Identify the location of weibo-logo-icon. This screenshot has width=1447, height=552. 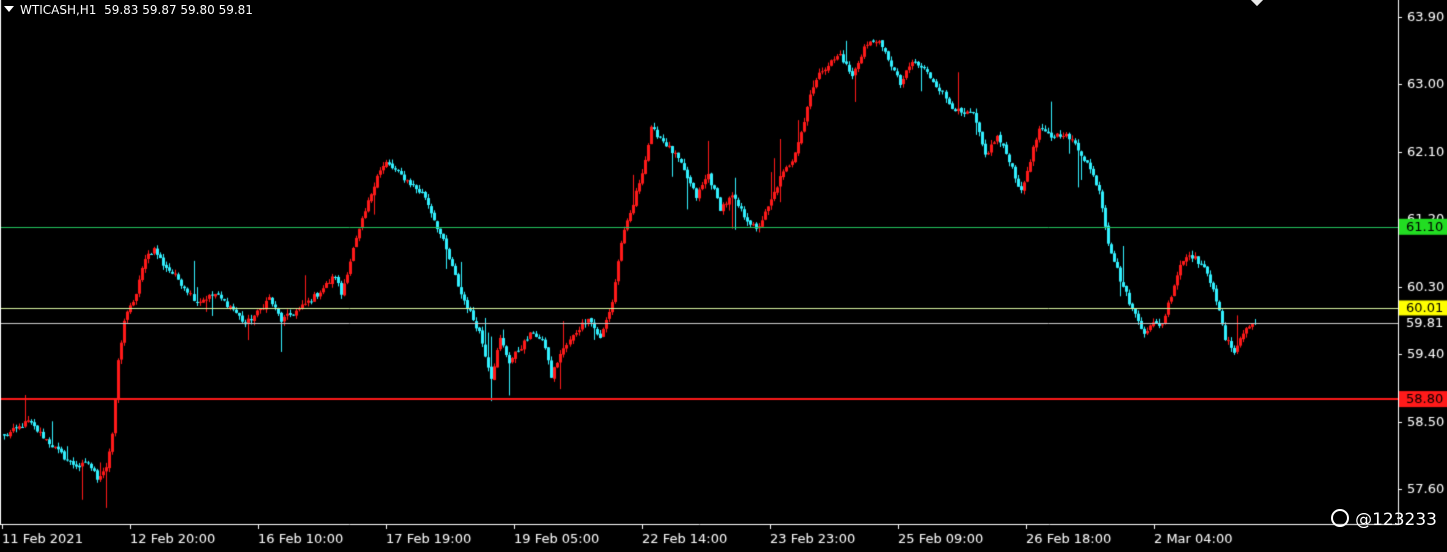
(1340, 518).